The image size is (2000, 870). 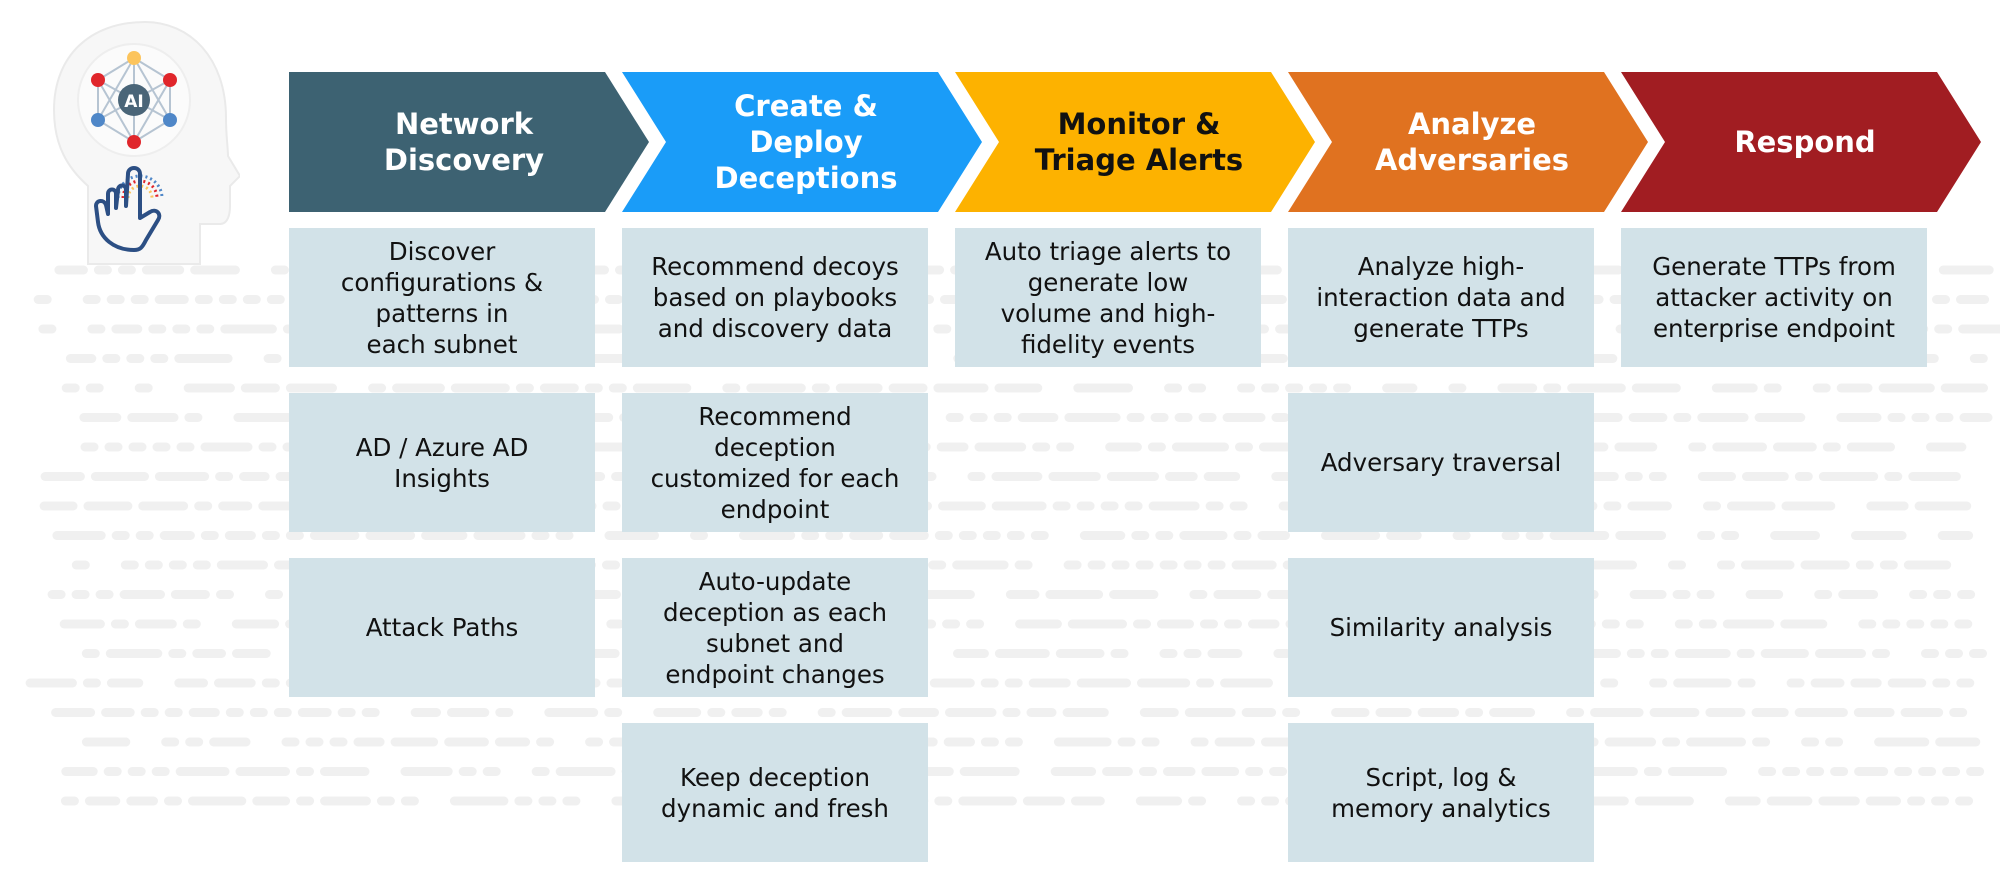 I want to click on stage-header-1: Network Discovery, so click(x=469, y=142).